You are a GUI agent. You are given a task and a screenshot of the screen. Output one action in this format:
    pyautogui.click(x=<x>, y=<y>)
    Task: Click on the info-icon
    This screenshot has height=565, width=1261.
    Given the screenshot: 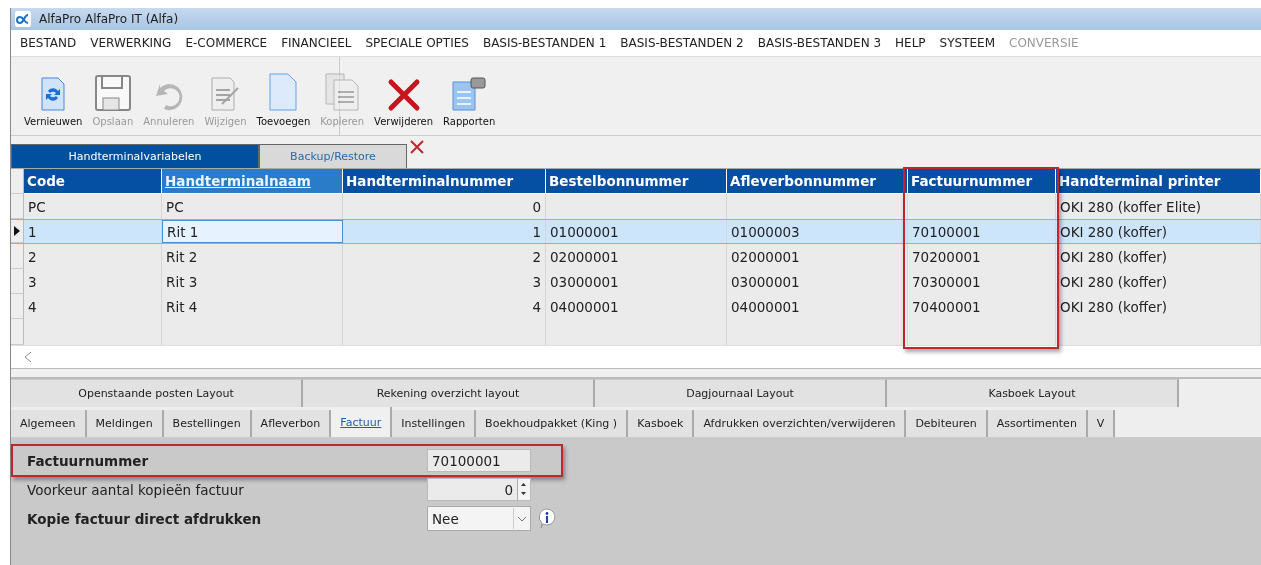 What is the action you would take?
    pyautogui.click(x=547, y=518)
    